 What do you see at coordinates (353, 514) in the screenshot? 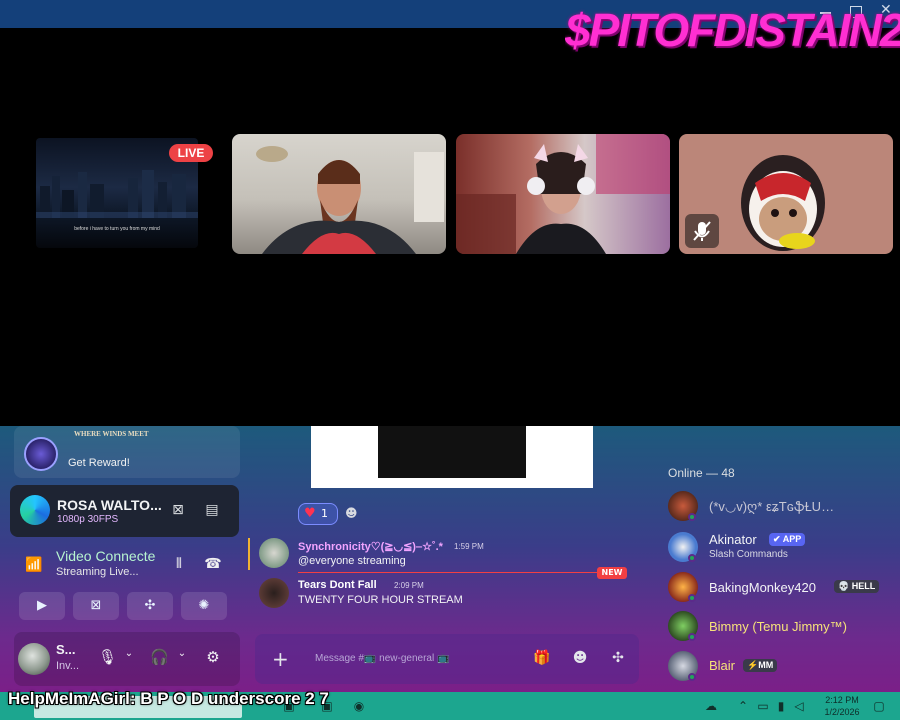
I see `add-reaction-icon: ☻` at bounding box center [353, 514].